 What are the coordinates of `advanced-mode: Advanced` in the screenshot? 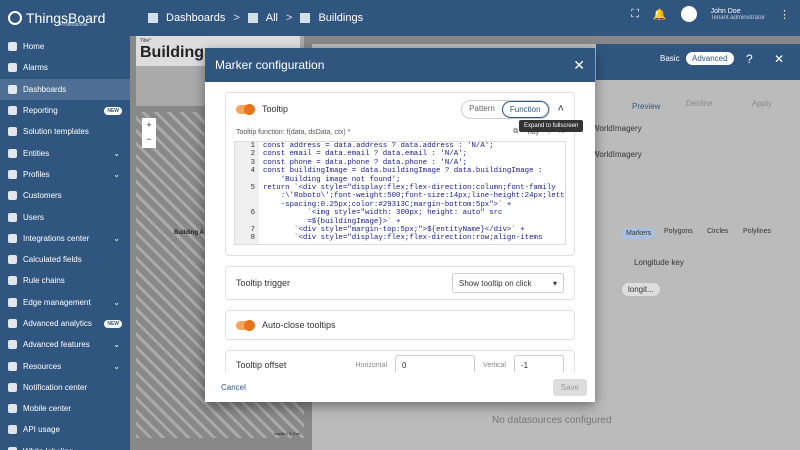 It's located at (710, 58).